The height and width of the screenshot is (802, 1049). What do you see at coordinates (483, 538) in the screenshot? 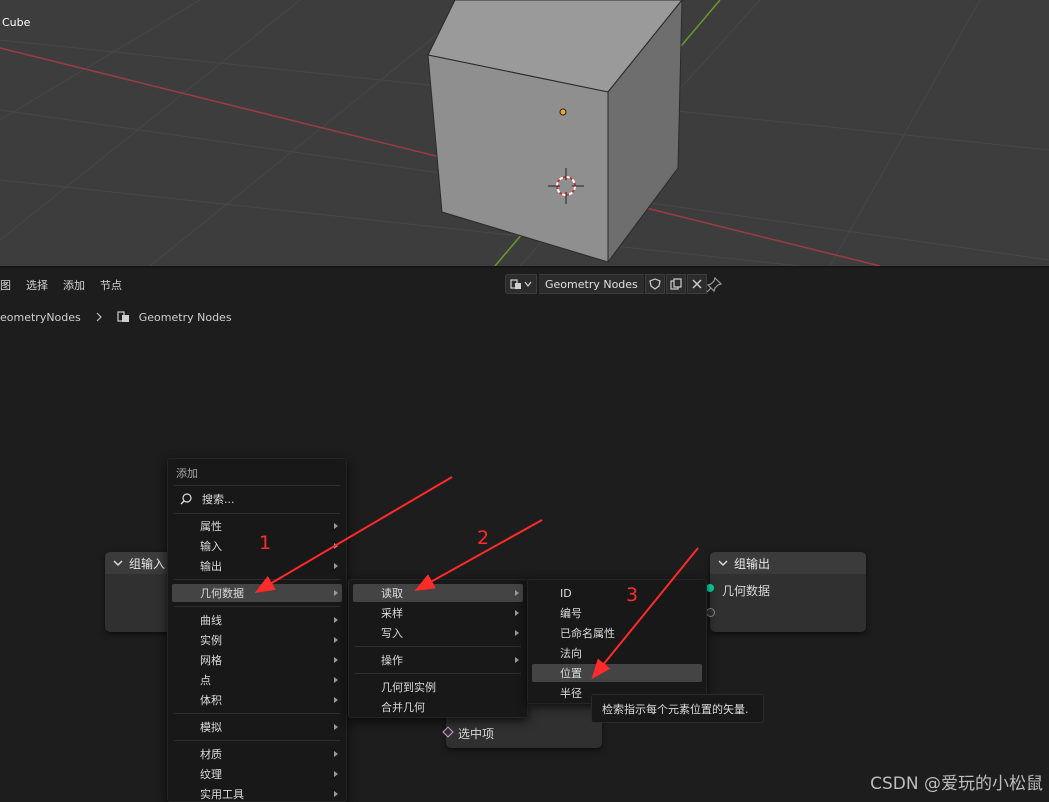
I see `annotation-number-2: 2` at bounding box center [483, 538].